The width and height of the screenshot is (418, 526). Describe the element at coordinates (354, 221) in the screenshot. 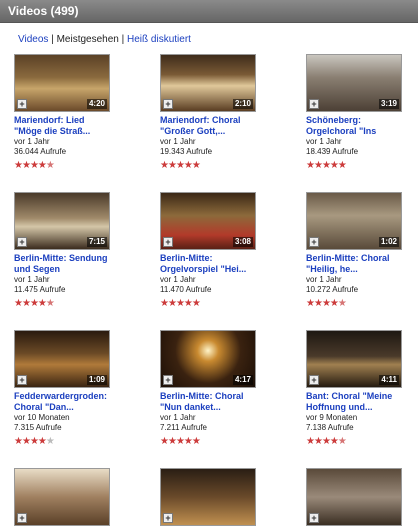

I see `video-thumbnail: +1:02` at that location.